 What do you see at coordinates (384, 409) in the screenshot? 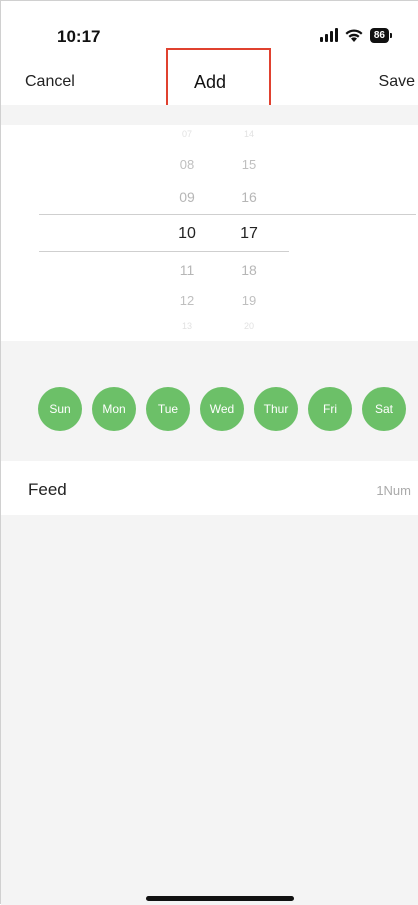
I see `day-button-sat: Sat` at bounding box center [384, 409].